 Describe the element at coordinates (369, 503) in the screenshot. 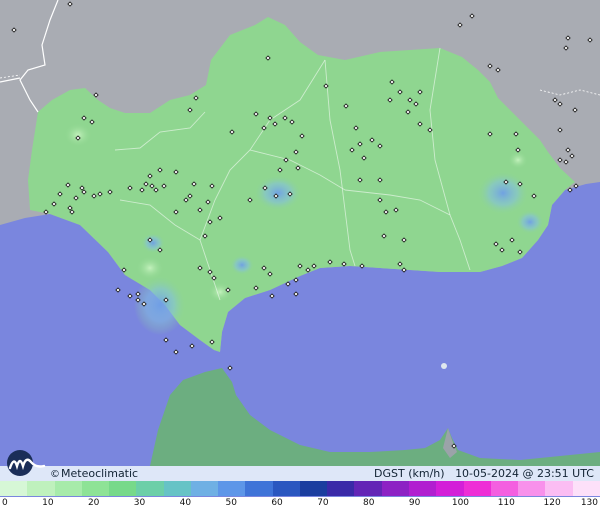

I see `scale-label: 80` at that location.